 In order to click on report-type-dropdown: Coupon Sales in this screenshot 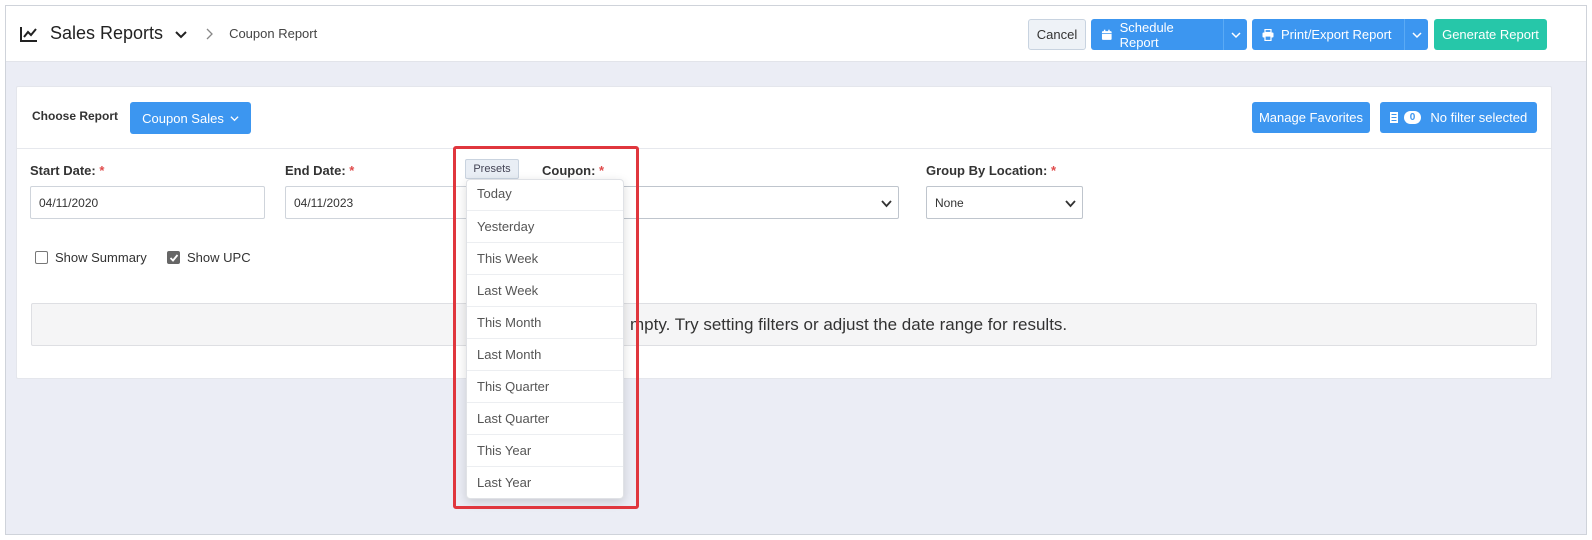, I will do `click(190, 118)`.